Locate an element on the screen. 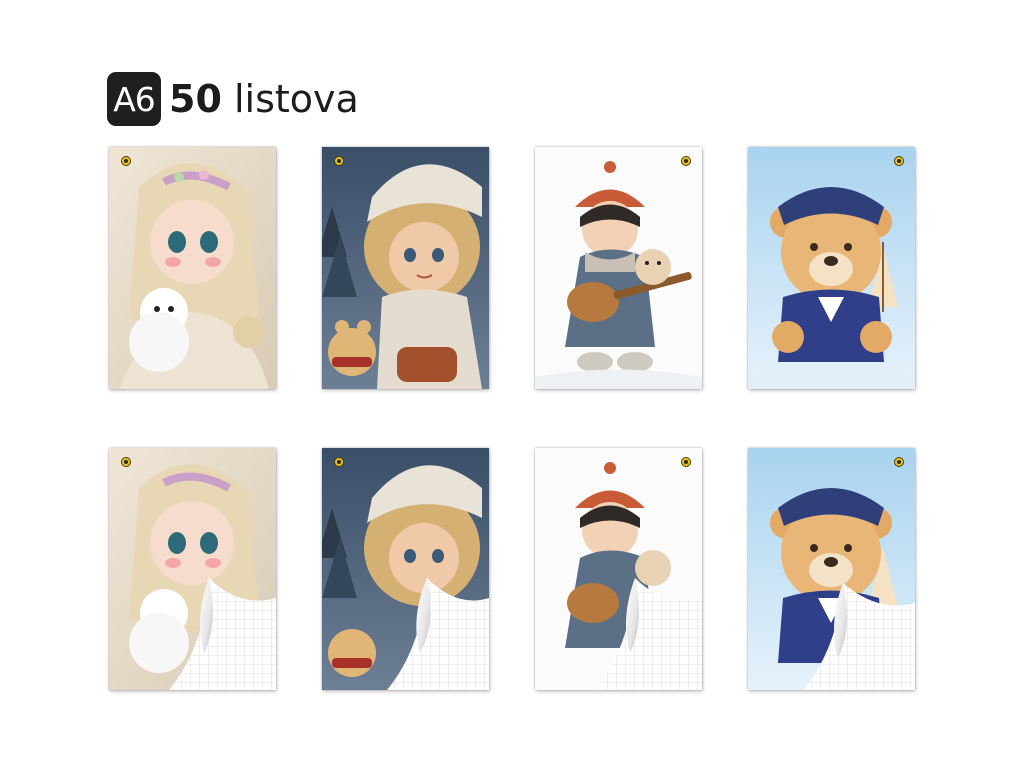 The height and width of the screenshot is (768, 1024). sheet-count-label: 50 listova is located at coordinates (264, 99).